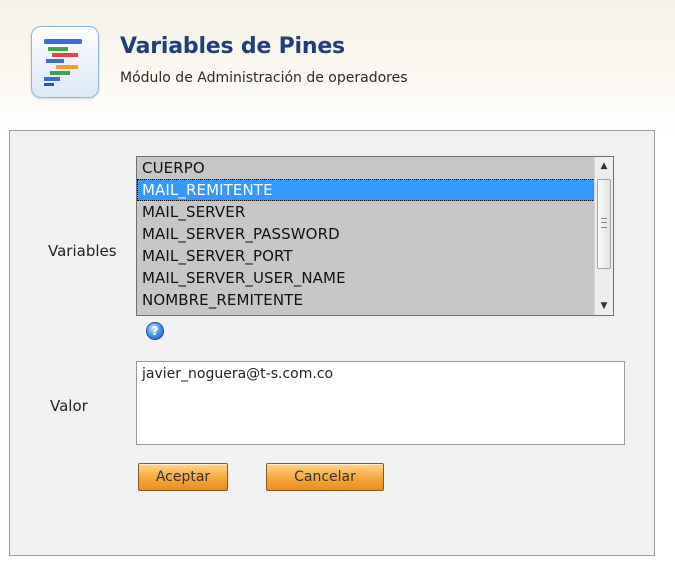 This screenshot has width=675, height=567. Describe the element at coordinates (82, 251) in the screenshot. I see `variables-label: Variables` at that location.